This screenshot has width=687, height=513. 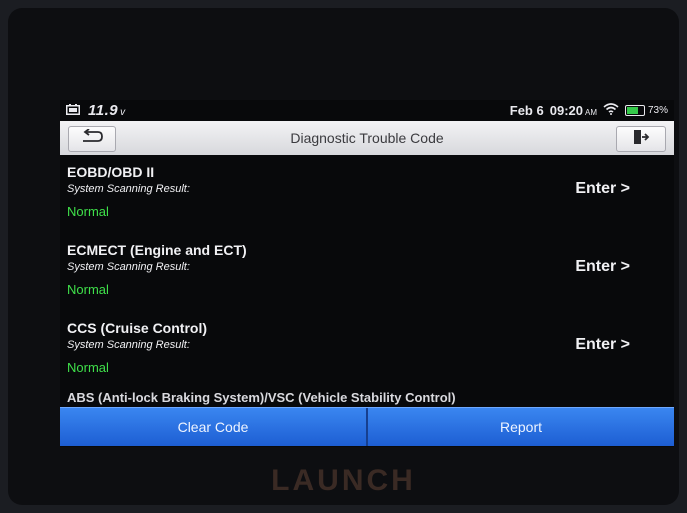 What do you see at coordinates (123, 112) in the screenshot?
I see `voltage-unit: v` at bounding box center [123, 112].